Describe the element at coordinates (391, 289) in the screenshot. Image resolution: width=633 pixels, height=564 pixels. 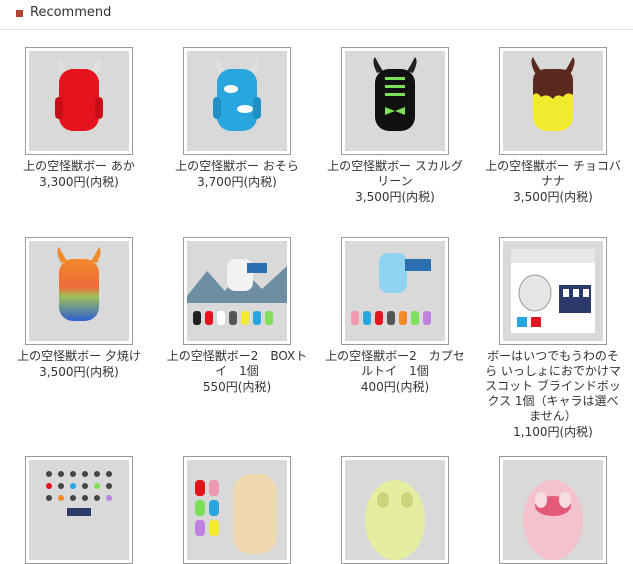
I see `capsule-toy-package-icon` at that location.